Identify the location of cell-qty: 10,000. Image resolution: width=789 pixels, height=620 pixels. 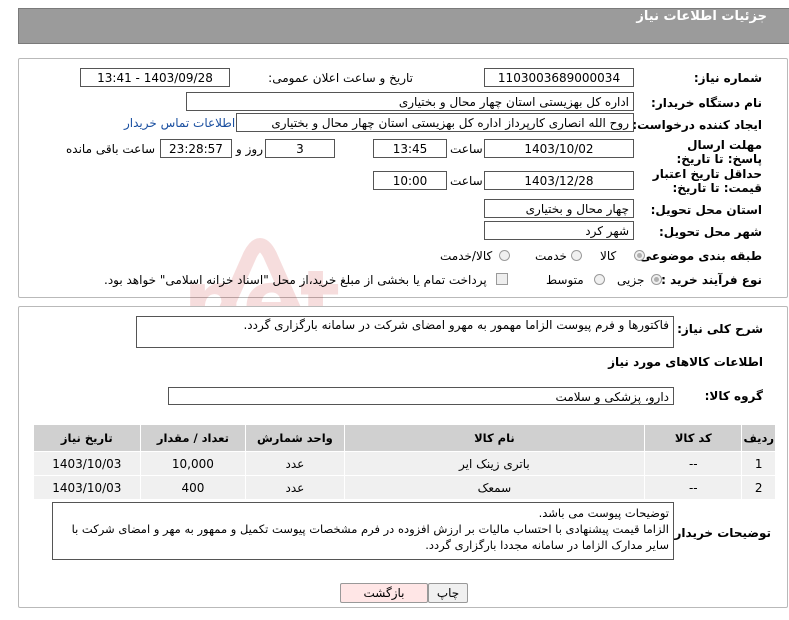
(193, 463).